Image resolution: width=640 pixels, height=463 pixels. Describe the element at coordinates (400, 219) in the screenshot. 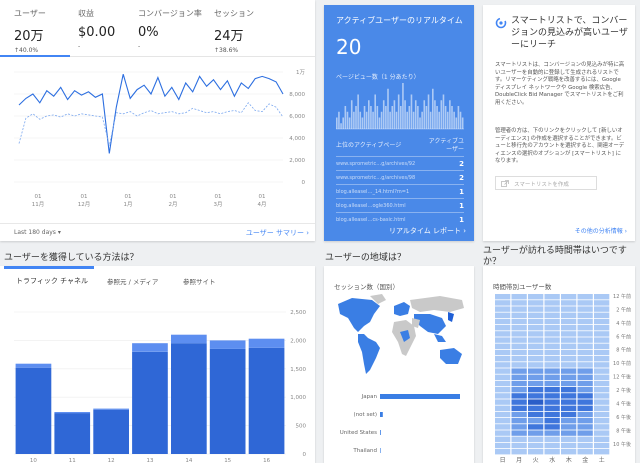

I see `table-row: blog.alleasel…cs-basic.html 1` at that location.